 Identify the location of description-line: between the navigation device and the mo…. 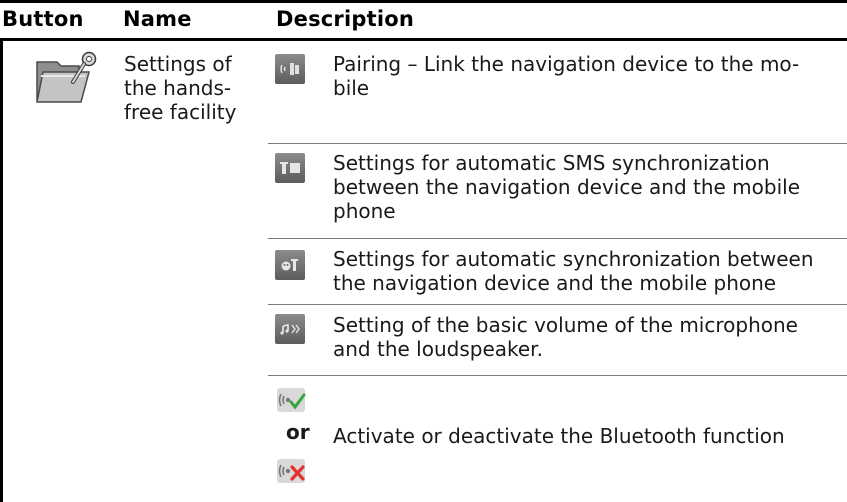
(567, 187).